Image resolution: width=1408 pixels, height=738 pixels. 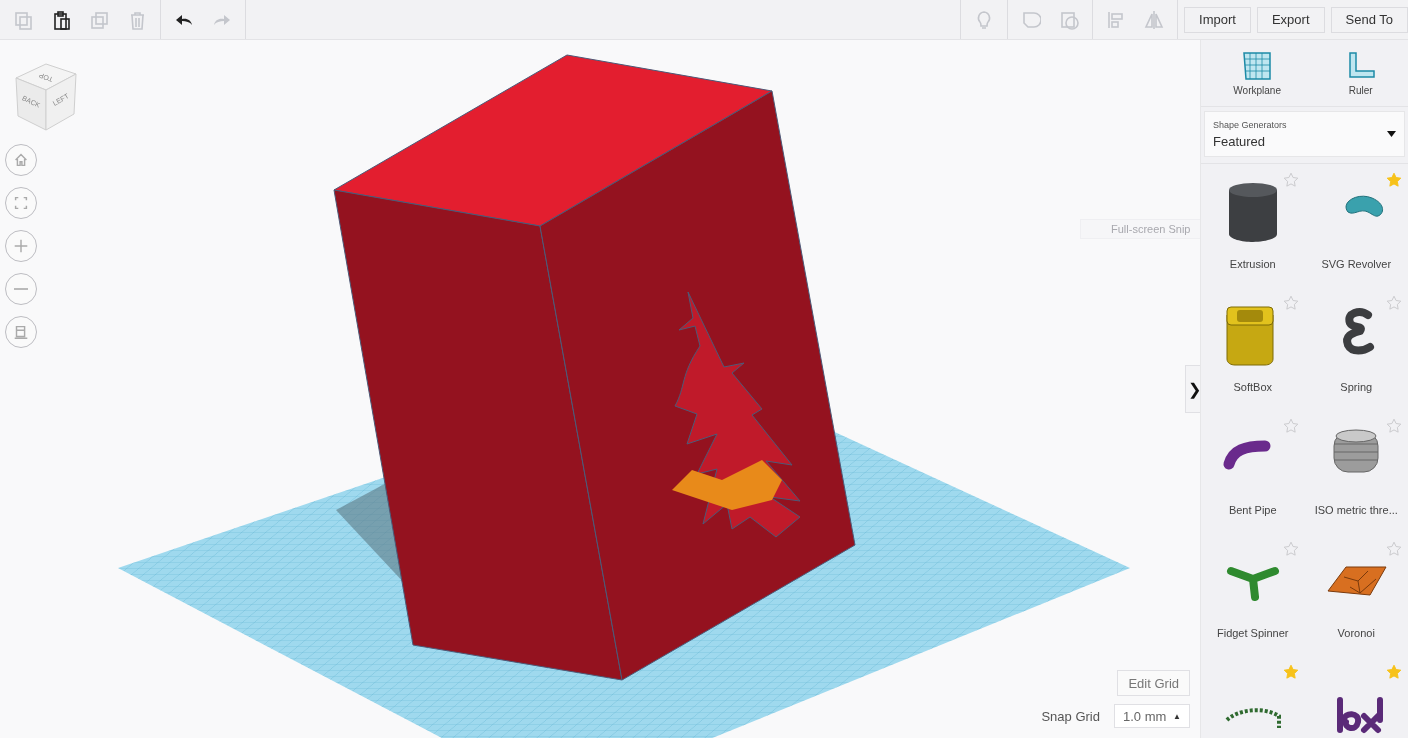 I want to click on duplicate-icon, so click(x=99, y=19).